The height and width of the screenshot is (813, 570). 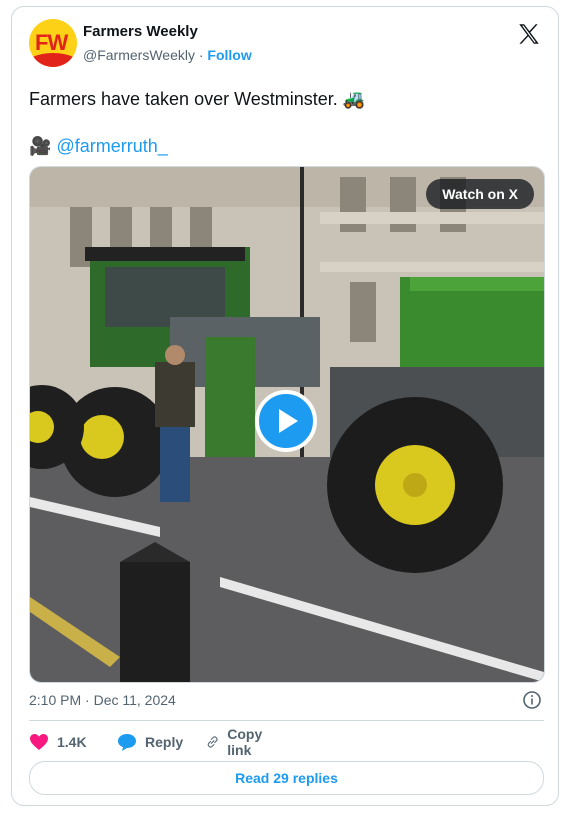 I want to click on link-icon, so click(x=212, y=742).